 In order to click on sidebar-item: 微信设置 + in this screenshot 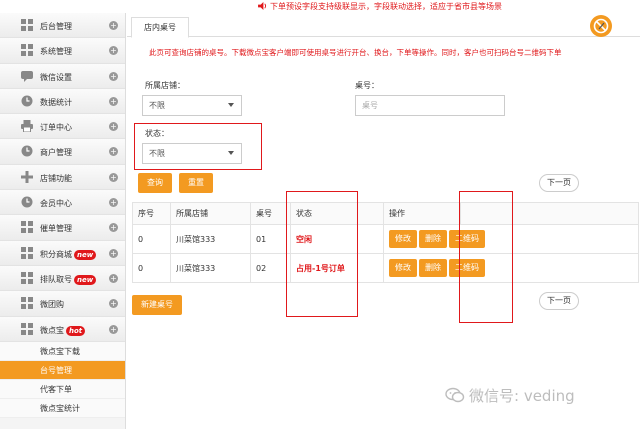, I will do `click(62, 76)`.